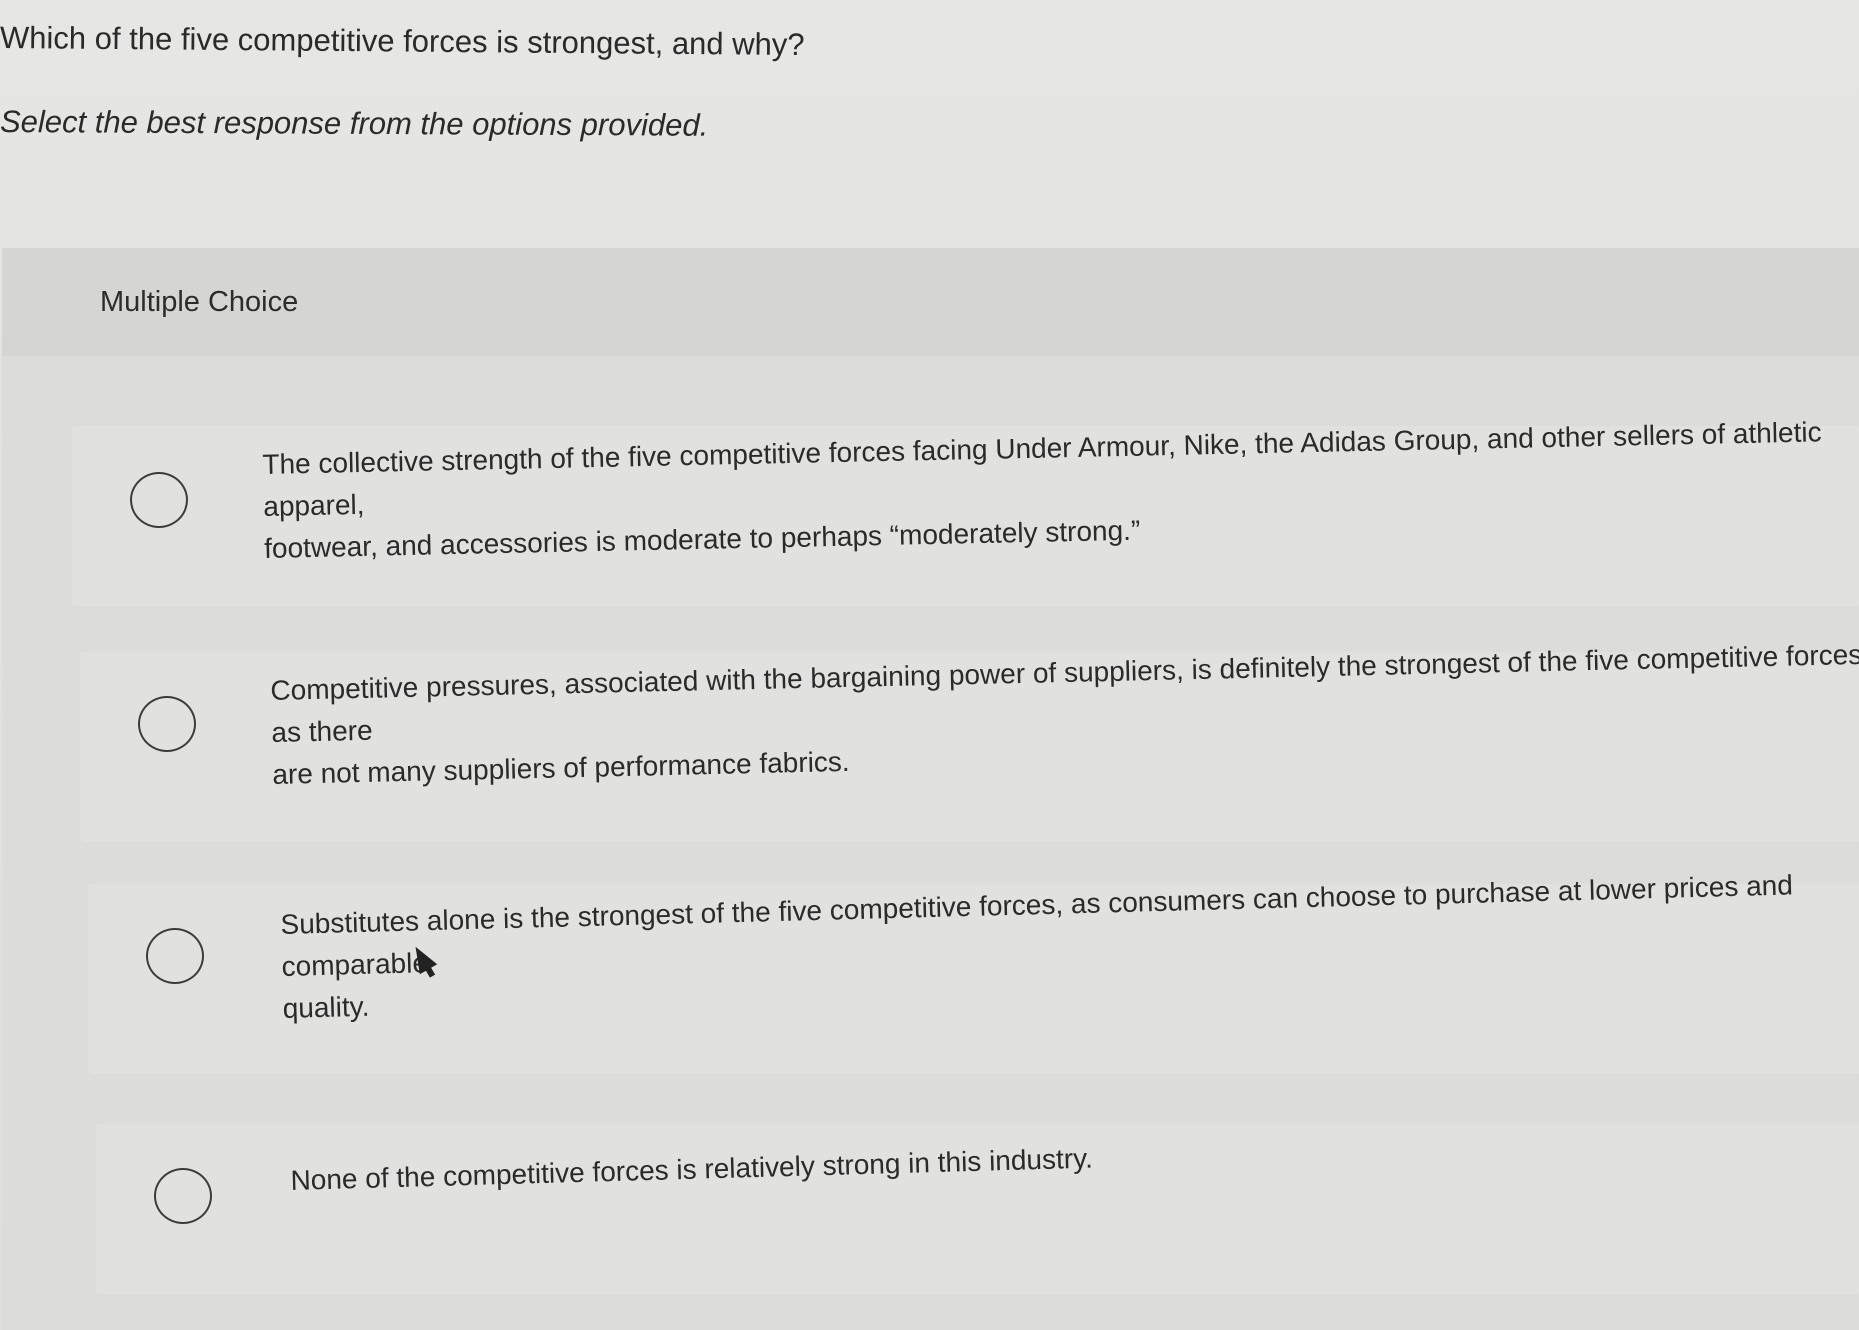 The image size is (1859, 1330). Describe the element at coordinates (199, 302) in the screenshot. I see `multiple-choice-label: Multiple Choice` at that location.